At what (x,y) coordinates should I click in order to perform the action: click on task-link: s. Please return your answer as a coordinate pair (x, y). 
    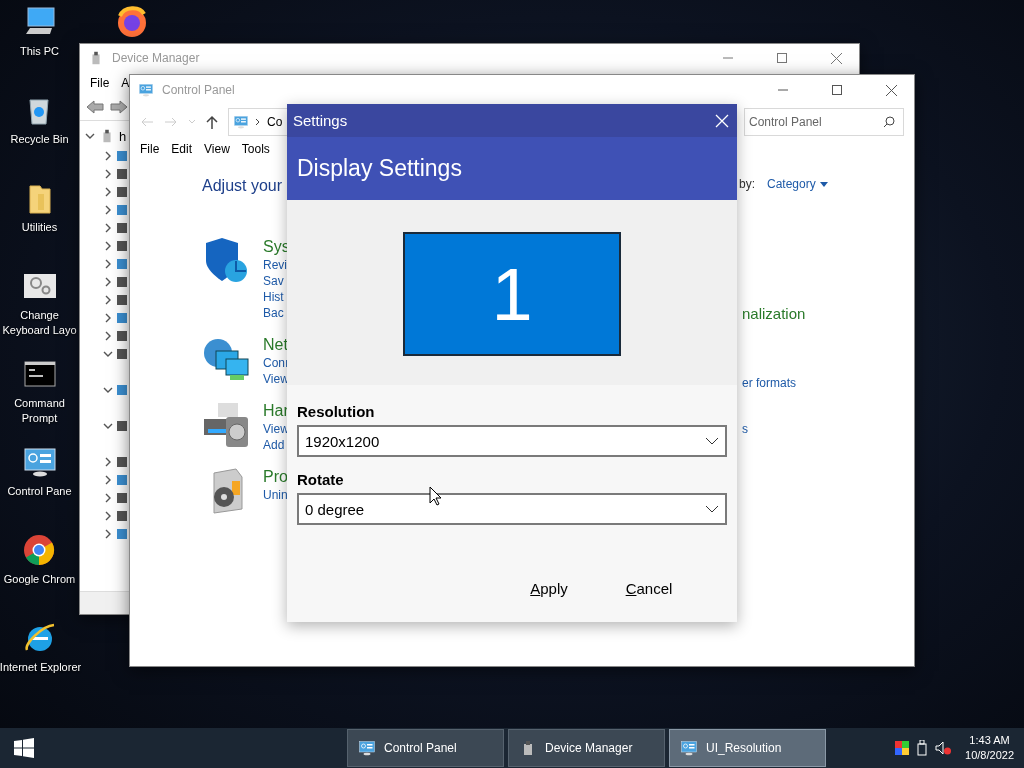
    Looking at the image, I should click on (745, 429).